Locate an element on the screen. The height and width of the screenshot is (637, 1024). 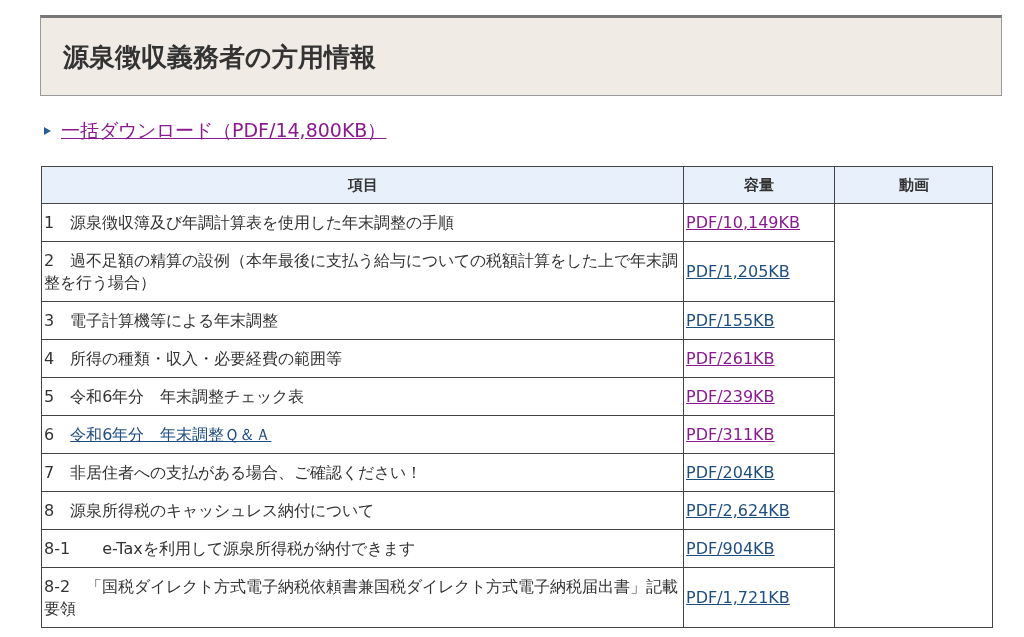
table-cell: 8-1 e-Taxを利用して源泉所得税が納付できます is located at coordinates (362, 548).